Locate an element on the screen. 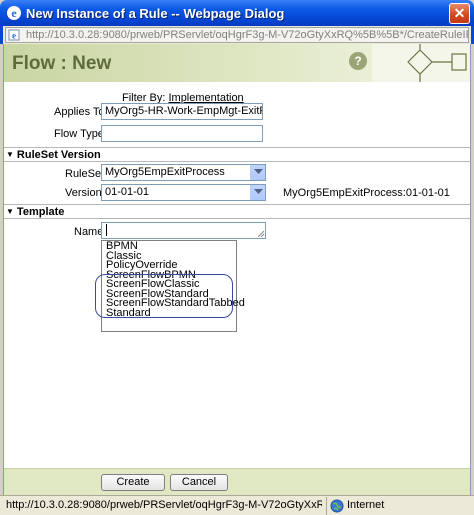 This screenshot has width=474, height=515. ruleset-version-title: RuleSet Version is located at coordinates (58, 155).